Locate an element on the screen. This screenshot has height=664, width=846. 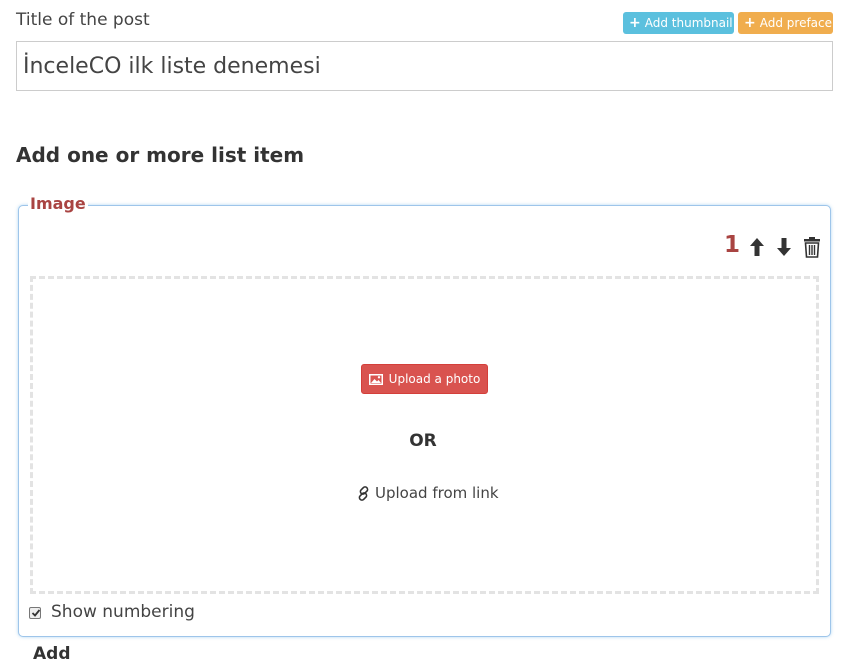
show-numbering-checkbox is located at coordinates (35, 613).